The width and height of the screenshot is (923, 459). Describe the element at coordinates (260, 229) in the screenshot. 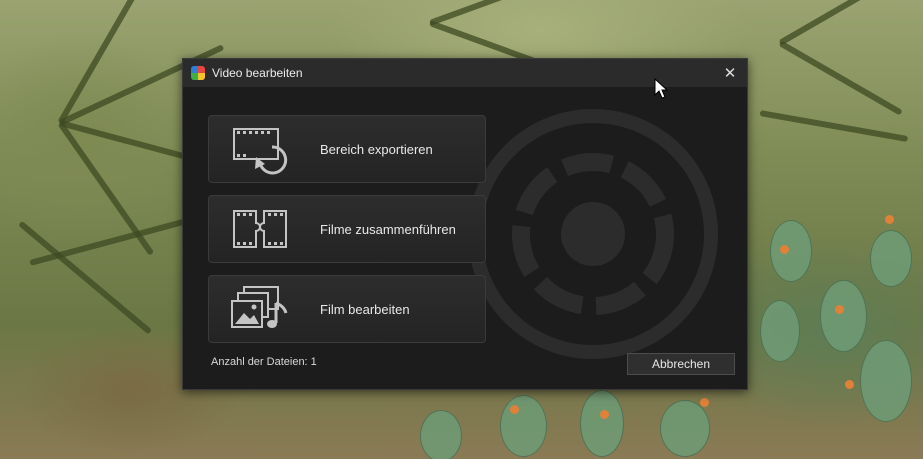

I see `filmstrip-merge-icon` at that location.